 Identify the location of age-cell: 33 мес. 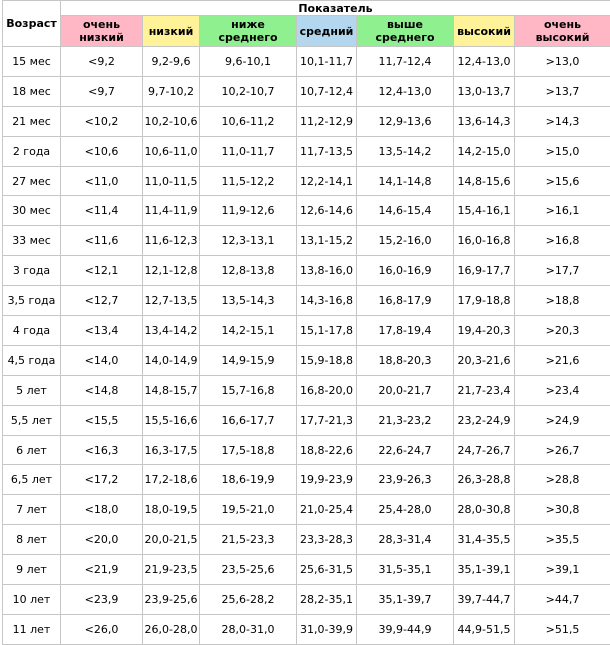
(32, 241).